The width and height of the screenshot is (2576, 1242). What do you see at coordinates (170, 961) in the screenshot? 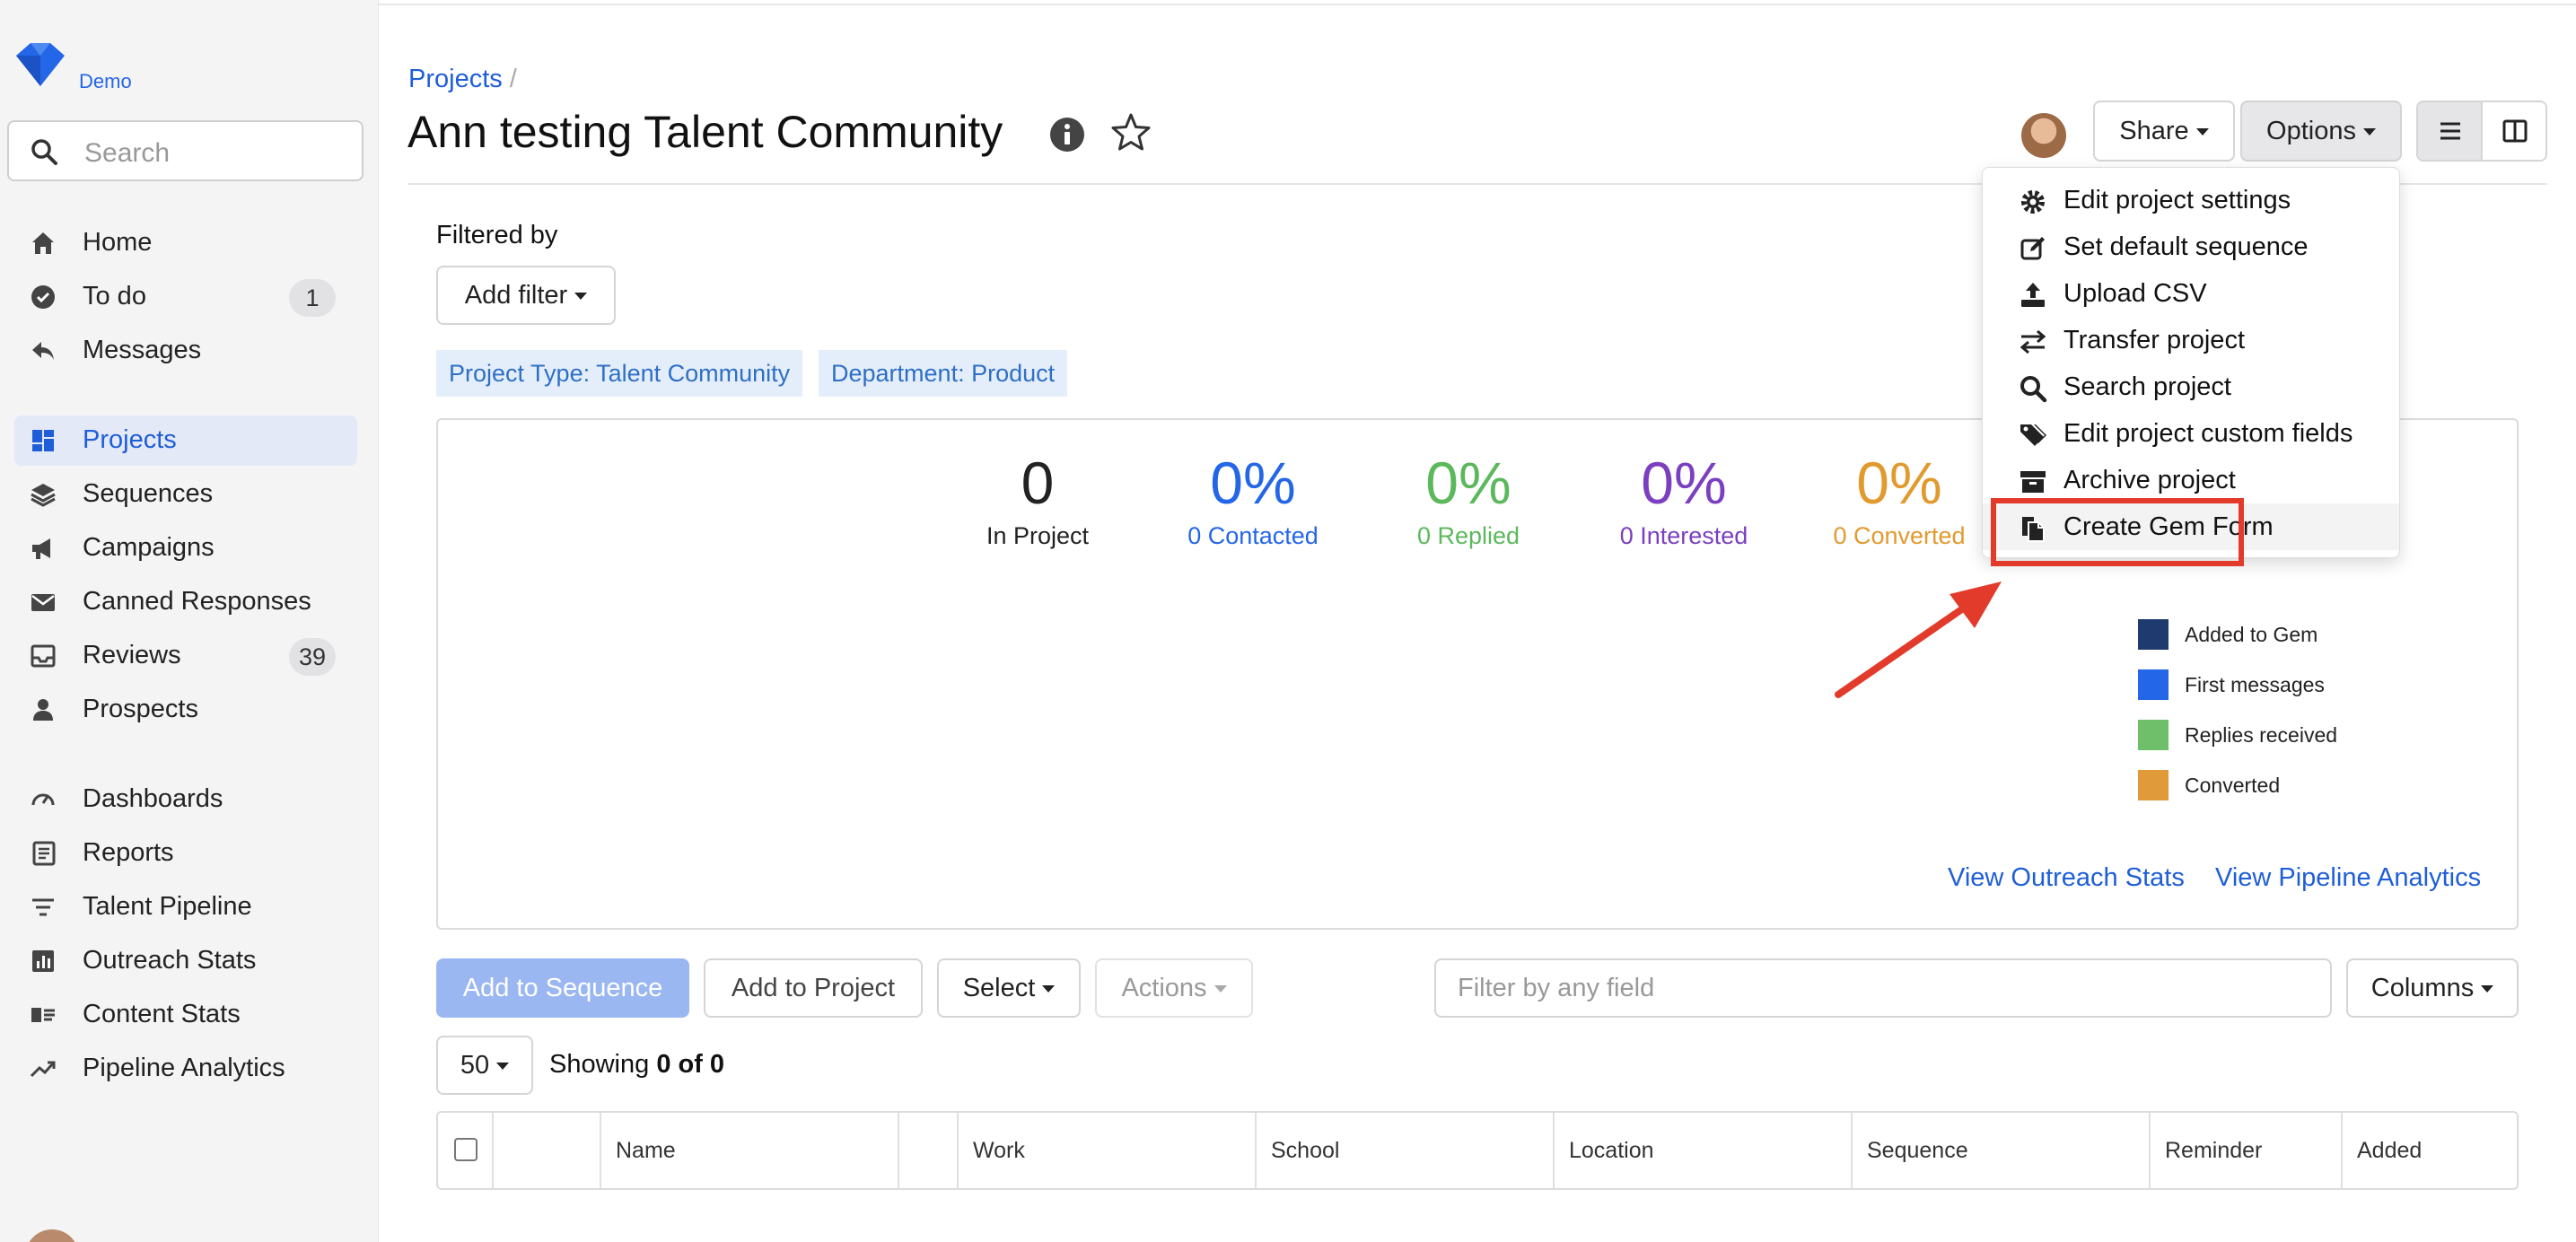
I see `sidebar-item-label: Outreach Stats` at bounding box center [170, 961].